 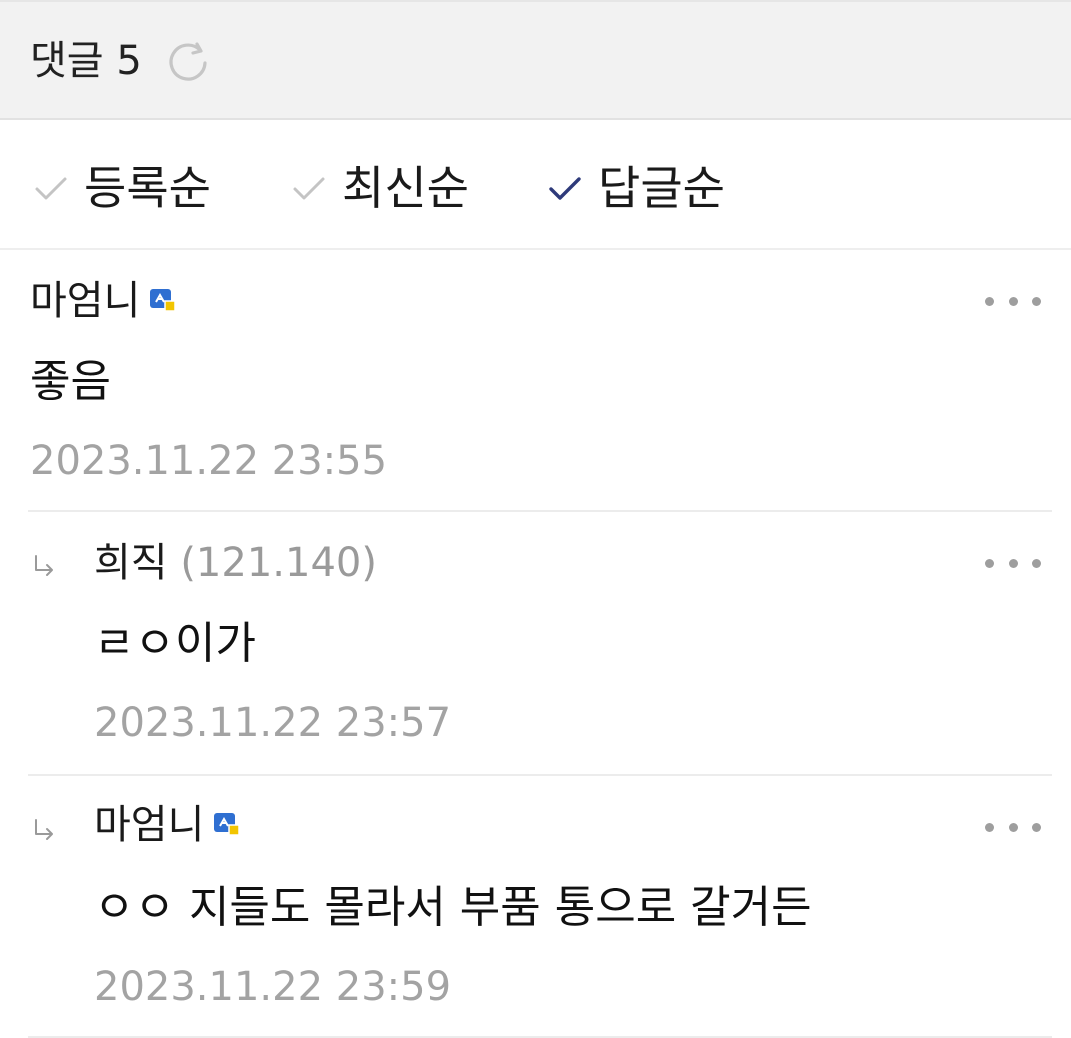 What do you see at coordinates (175, 643) in the screenshot?
I see `comment-text: ㄹㅇ이가` at bounding box center [175, 643].